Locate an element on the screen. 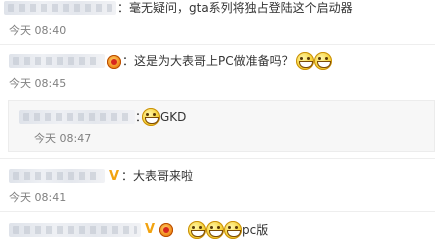 The height and width of the screenshot is (242, 435). timestamp: 今天 08:40 is located at coordinates (38, 30).